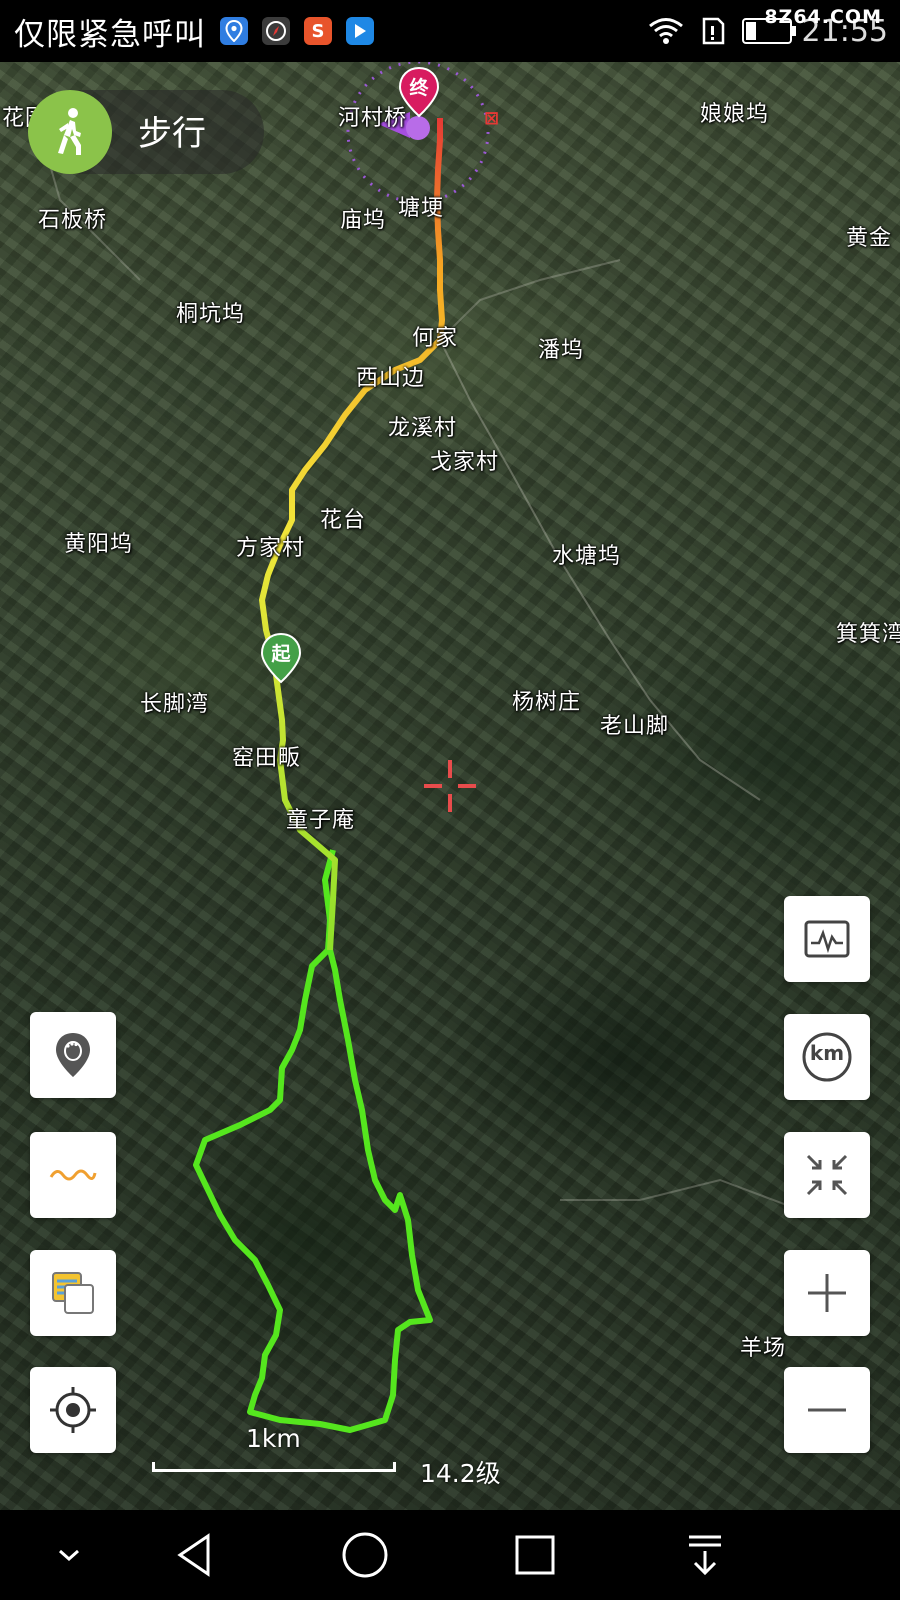  Describe the element at coordinates (421, 208) in the screenshot. I see `place-label: 塘埂` at that location.